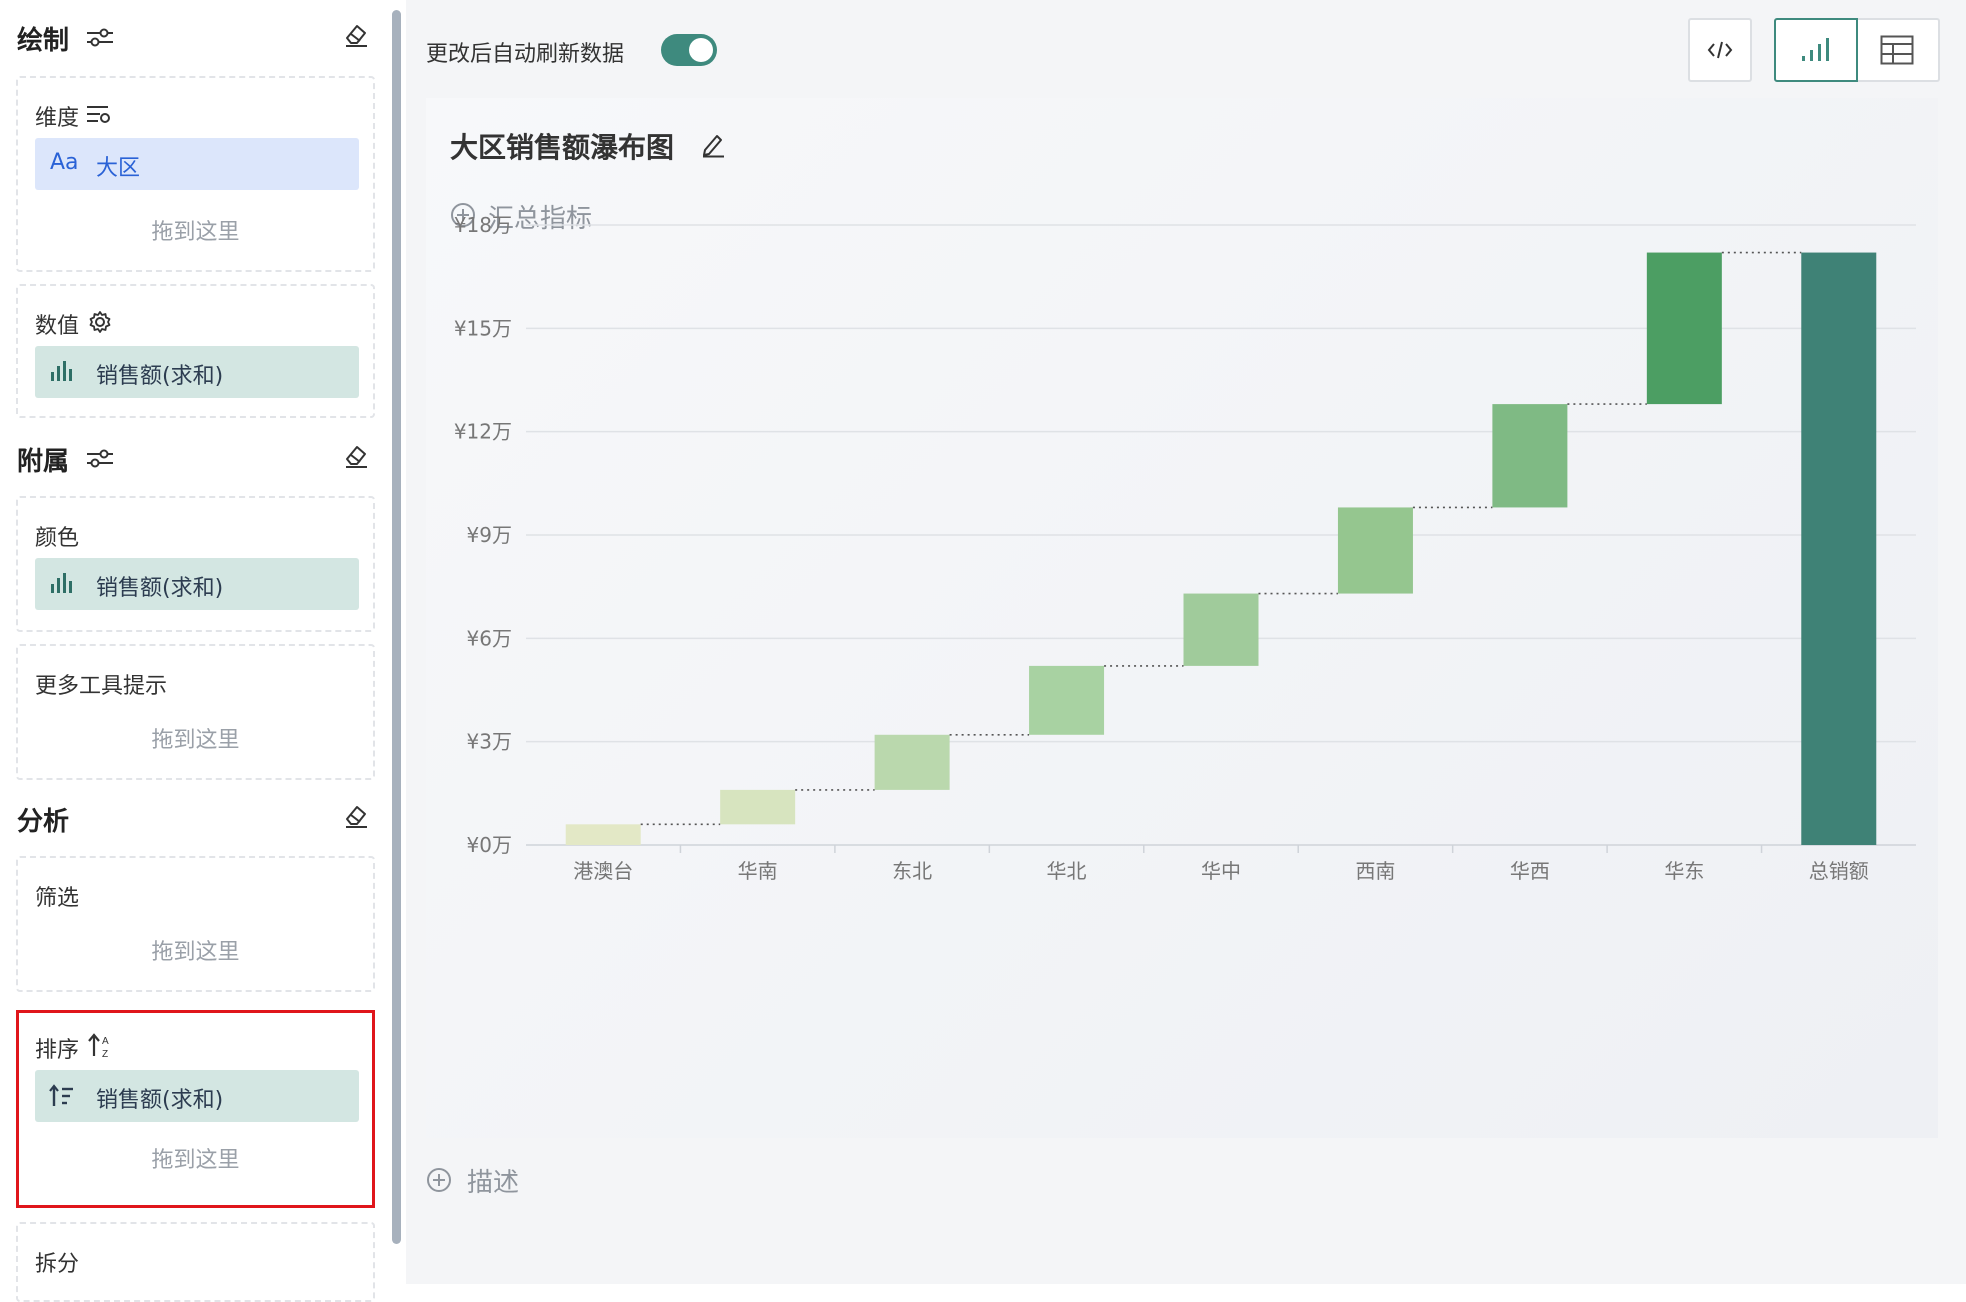 The height and width of the screenshot is (1302, 1966). I want to click on sort-highlight-annotation, so click(195, 1109).